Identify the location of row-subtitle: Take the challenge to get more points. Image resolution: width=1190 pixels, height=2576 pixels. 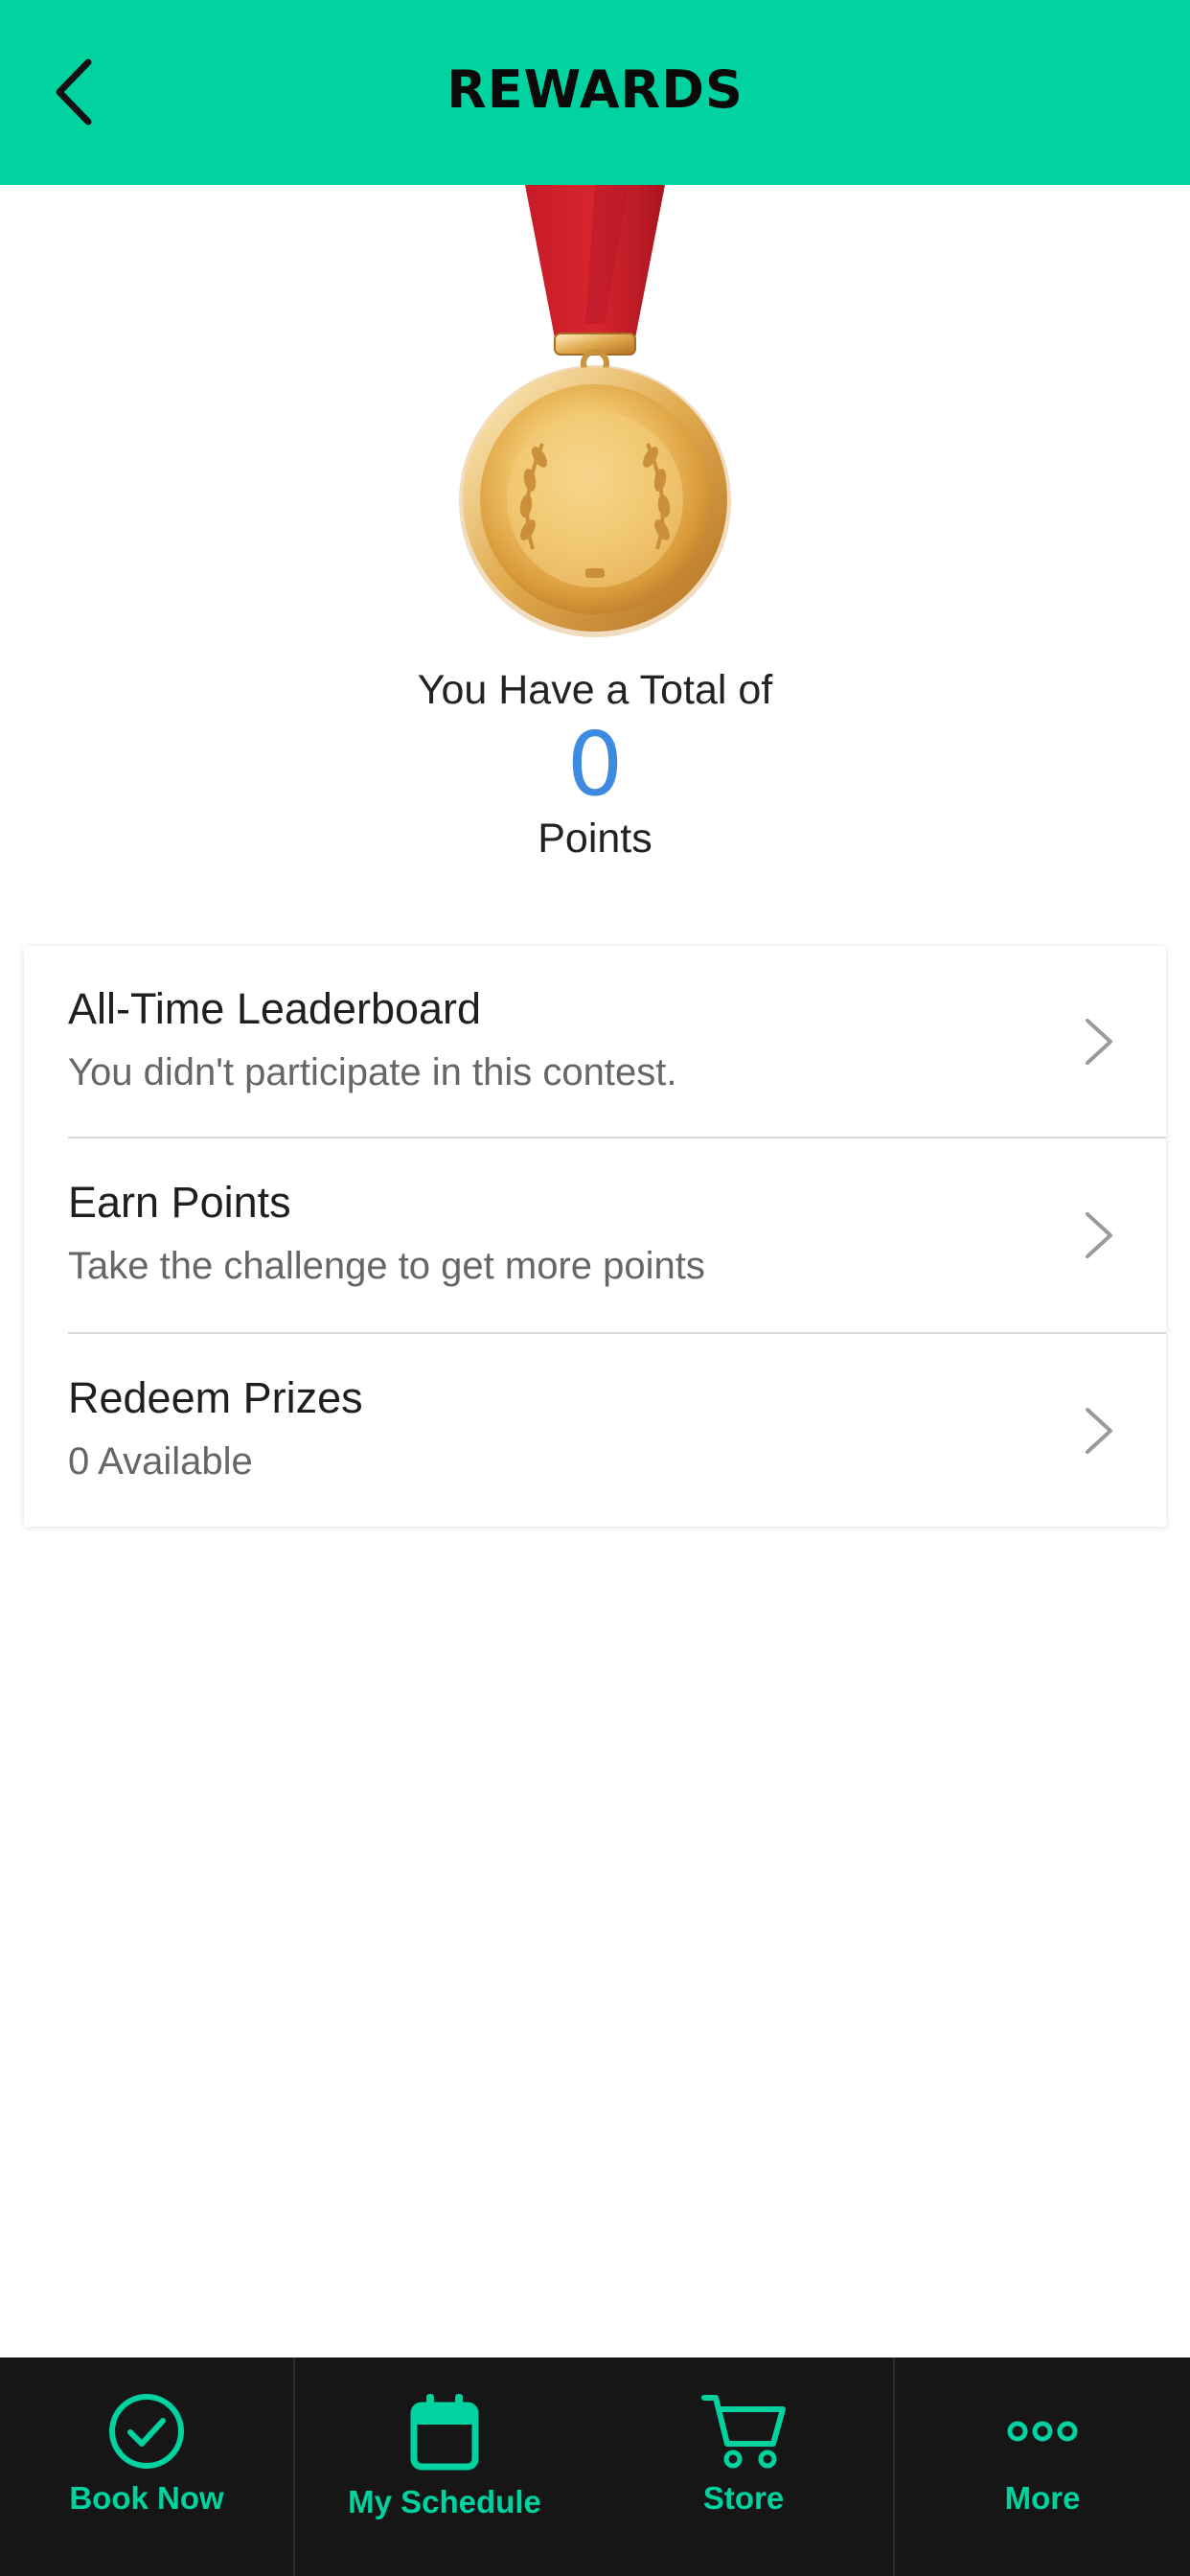
(387, 1266).